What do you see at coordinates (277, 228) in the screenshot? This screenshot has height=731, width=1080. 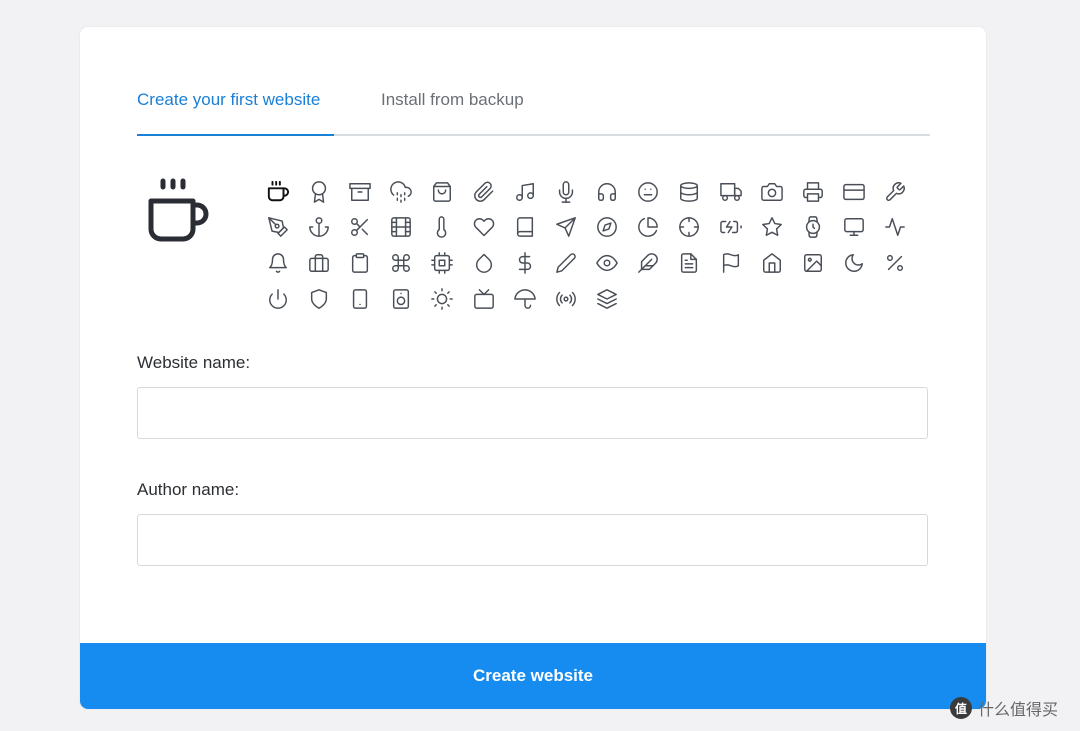 I see `pen-tool-icon` at bounding box center [277, 228].